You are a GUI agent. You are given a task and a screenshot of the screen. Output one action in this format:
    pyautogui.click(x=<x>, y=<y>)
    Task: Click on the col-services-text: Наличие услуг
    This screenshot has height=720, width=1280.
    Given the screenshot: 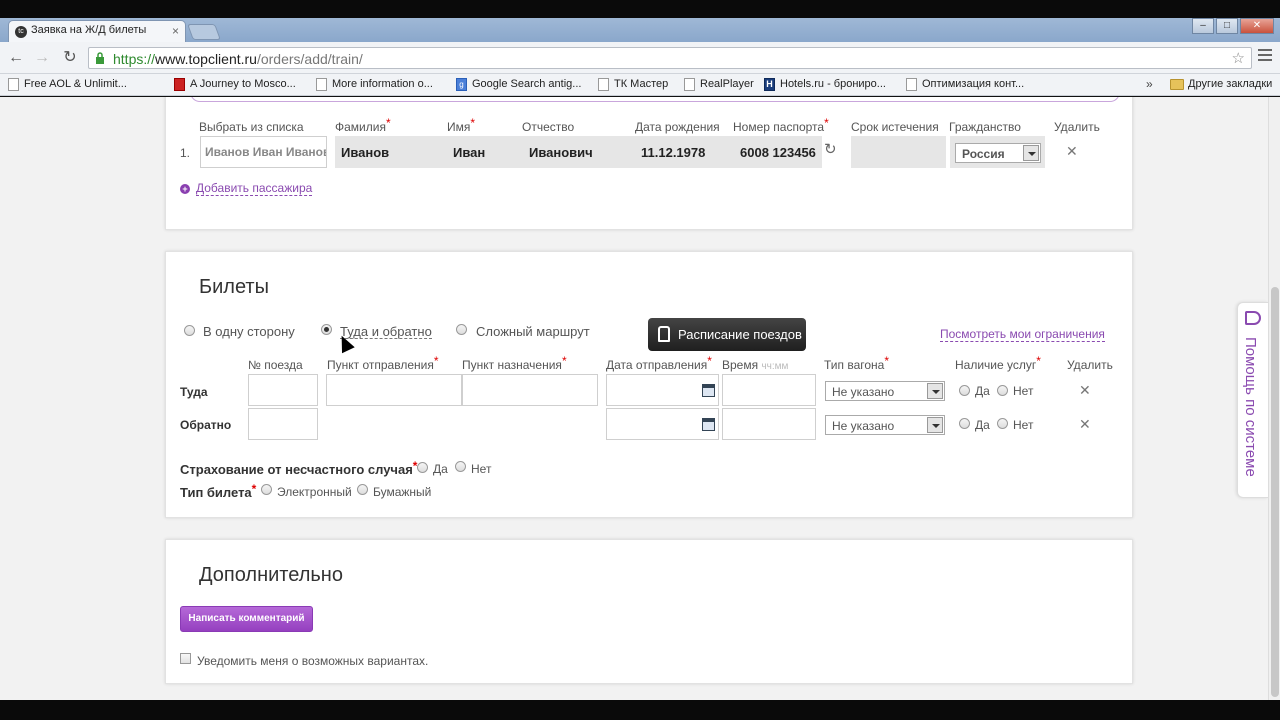 What is the action you would take?
    pyautogui.click(x=996, y=365)
    